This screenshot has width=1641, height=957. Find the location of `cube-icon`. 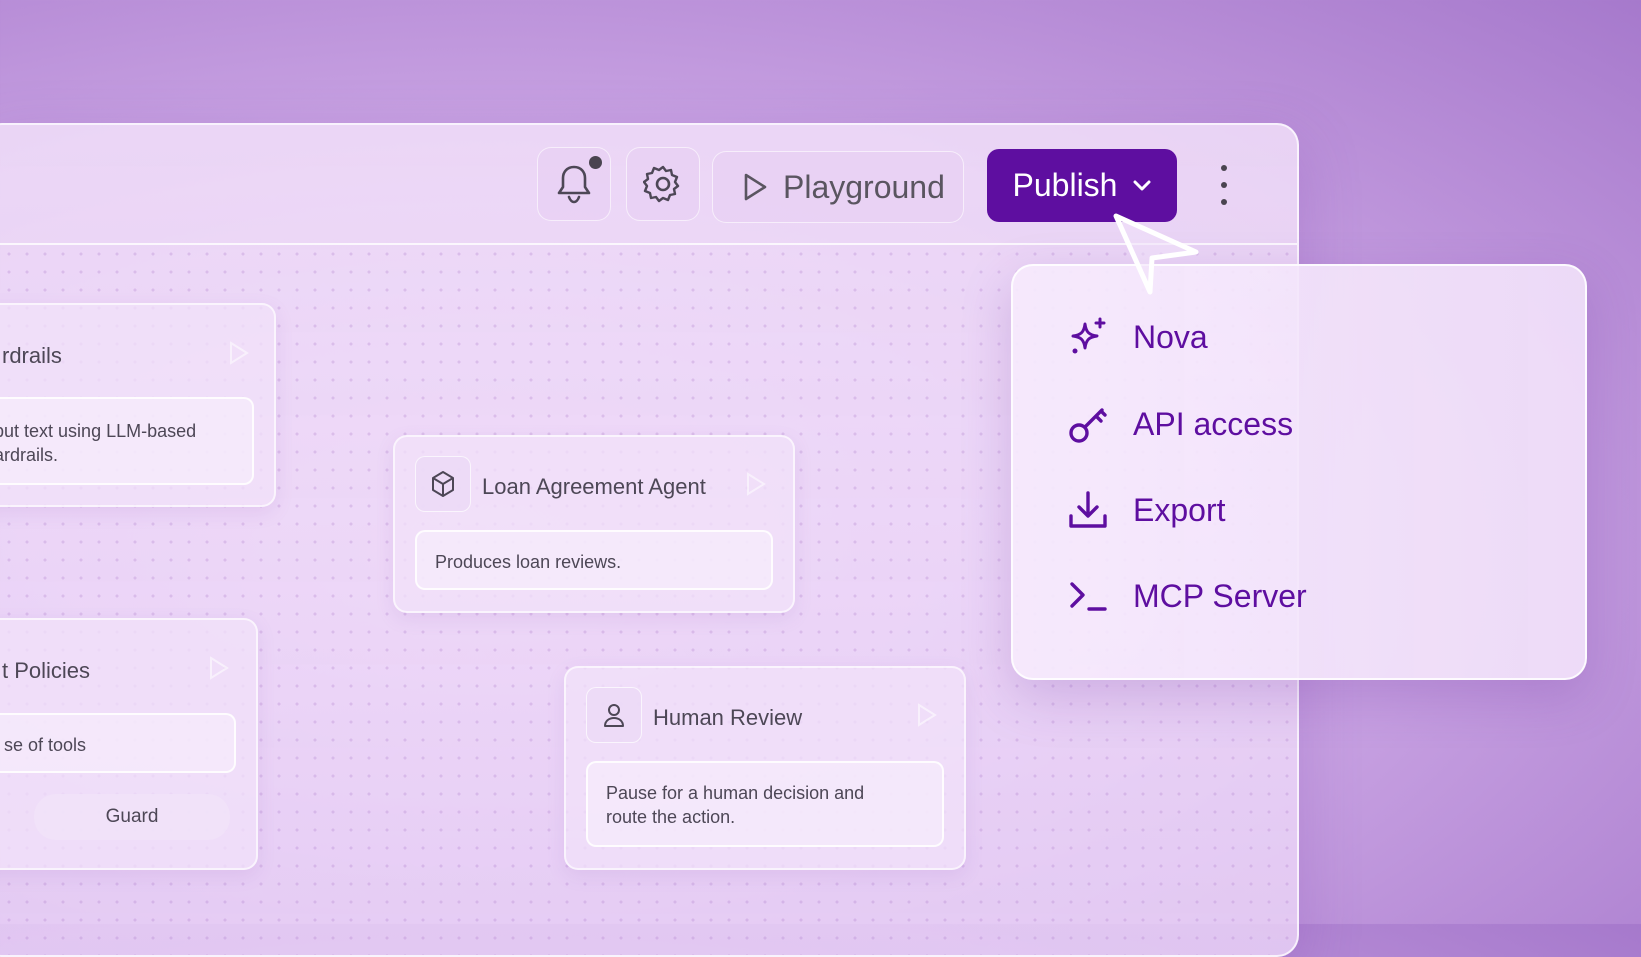

cube-icon is located at coordinates (443, 484).